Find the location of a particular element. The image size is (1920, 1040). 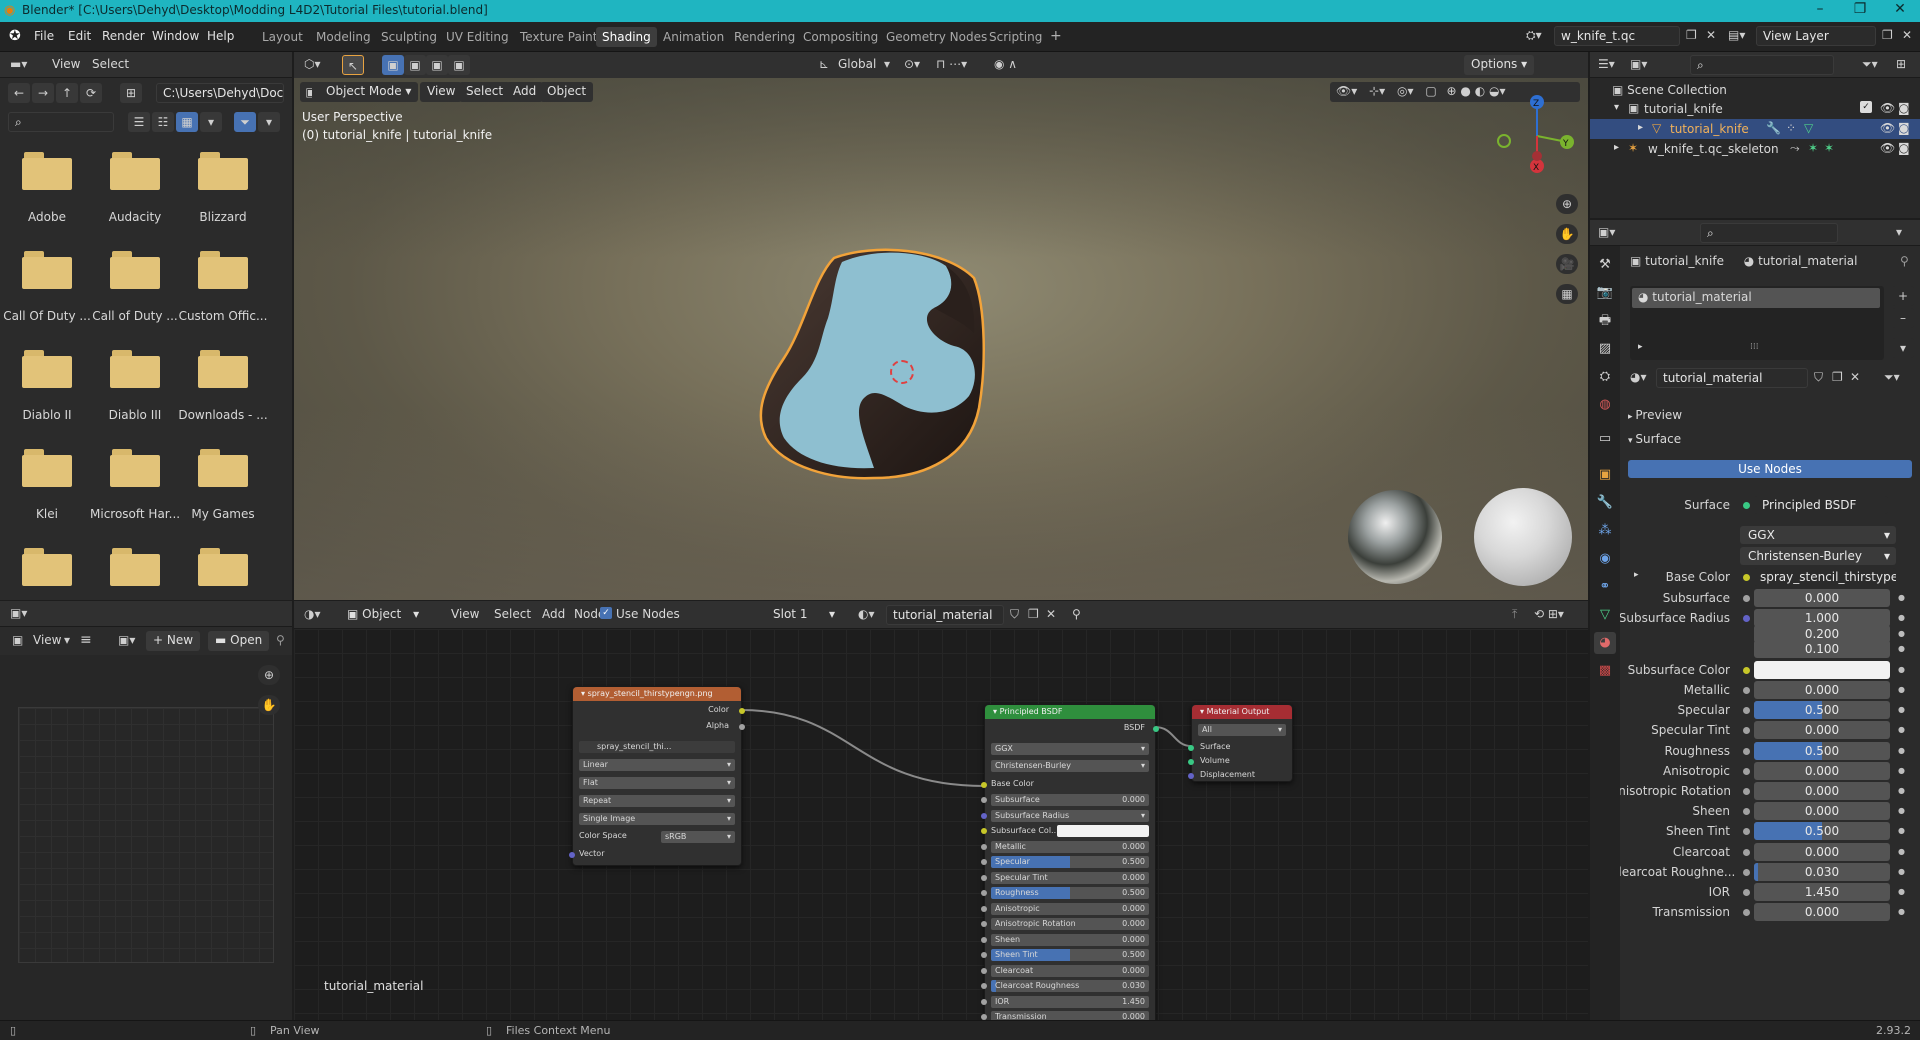

zoom-icon: ⊕ is located at coordinates (269, 675).